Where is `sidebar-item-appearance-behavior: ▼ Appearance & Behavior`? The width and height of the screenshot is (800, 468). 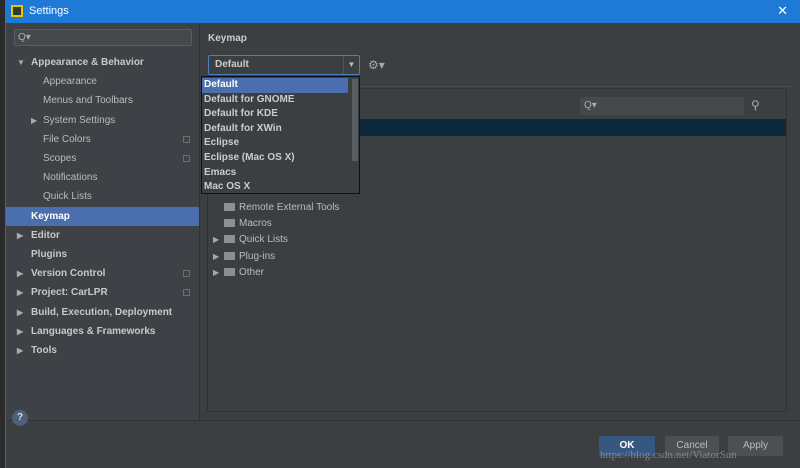 sidebar-item-appearance-behavior: ▼ Appearance & Behavior is located at coordinates (102, 62).